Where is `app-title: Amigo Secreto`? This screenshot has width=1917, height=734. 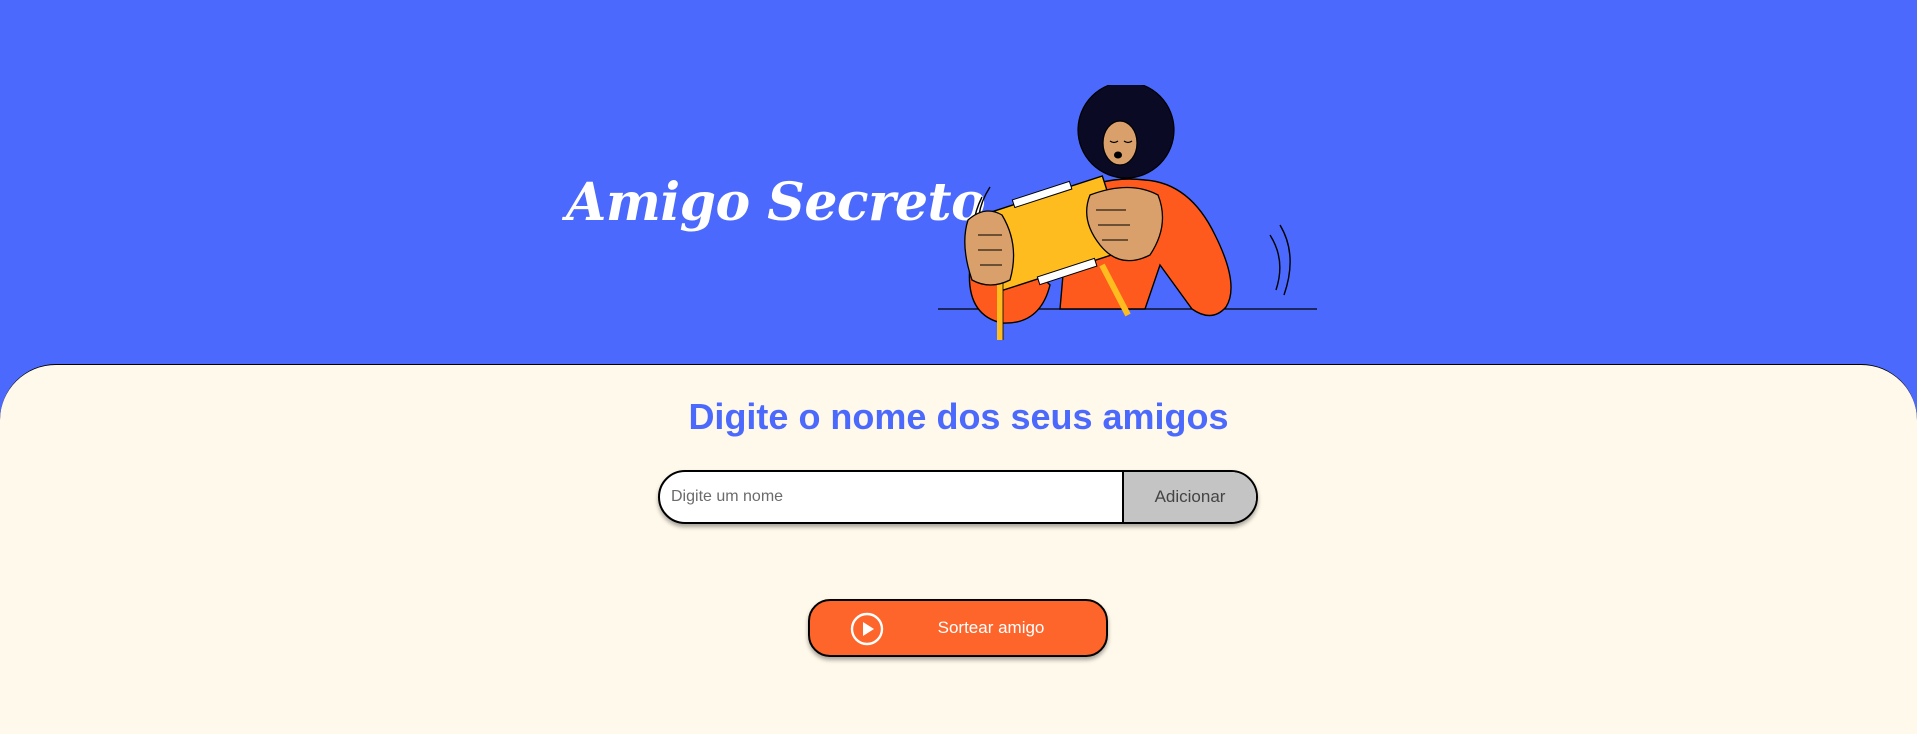 app-title: Amigo Secreto is located at coordinates (776, 202).